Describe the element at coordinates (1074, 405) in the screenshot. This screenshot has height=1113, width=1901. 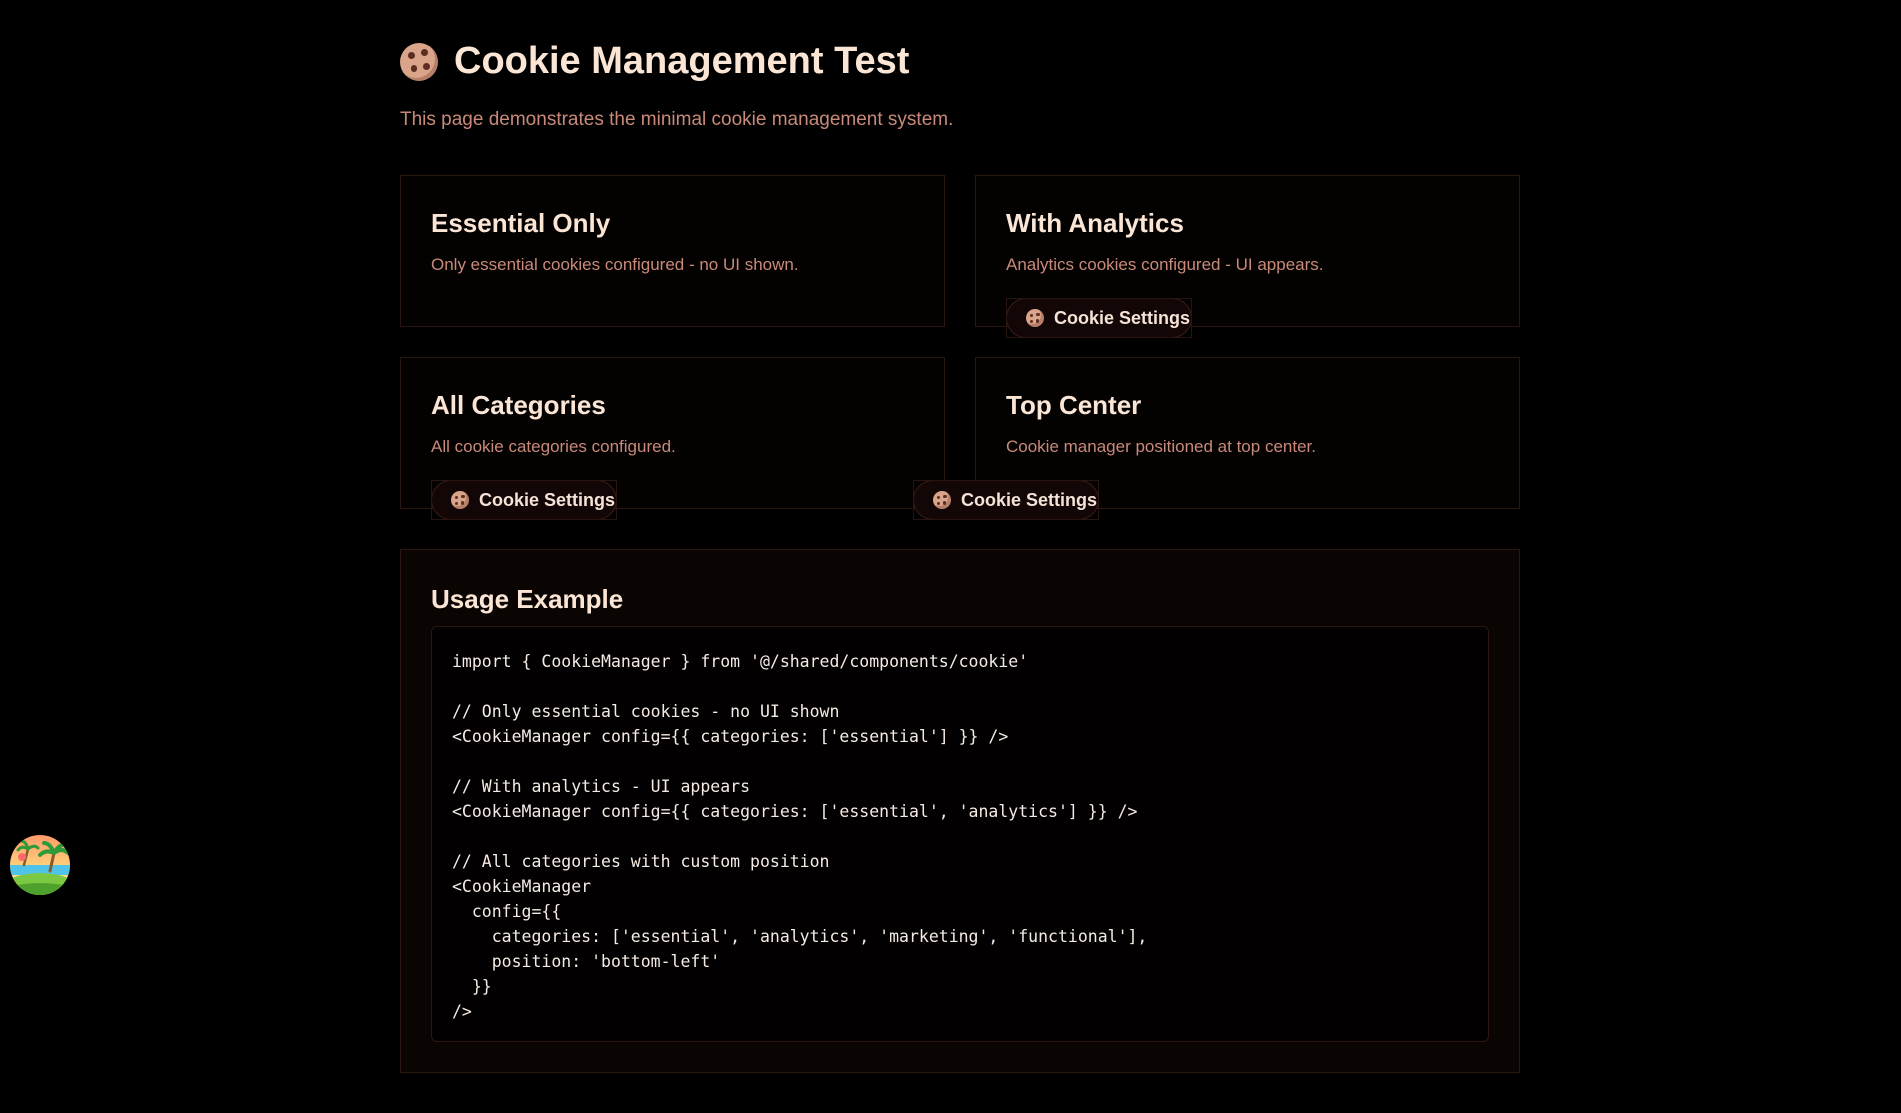
I see `card-title: Top Center` at that location.